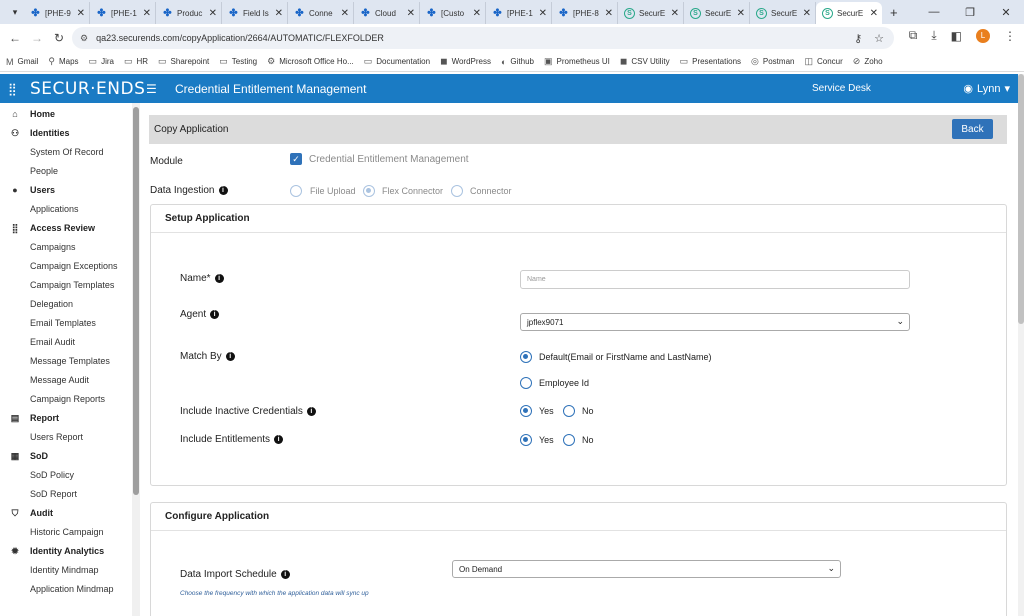 The width and height of the screenshot is (1024, 616). Describe the element at coordinates (15, 12) in the screenshot. I see `tab-search-icon: ▾` at that location.